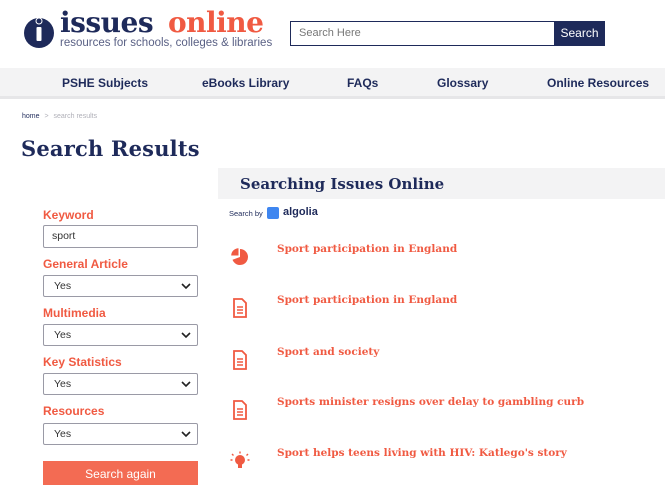 Image resolution: width=665 pixels, height=485 pixels. I want to click on general-article-select: Yes, so click(120, 286).